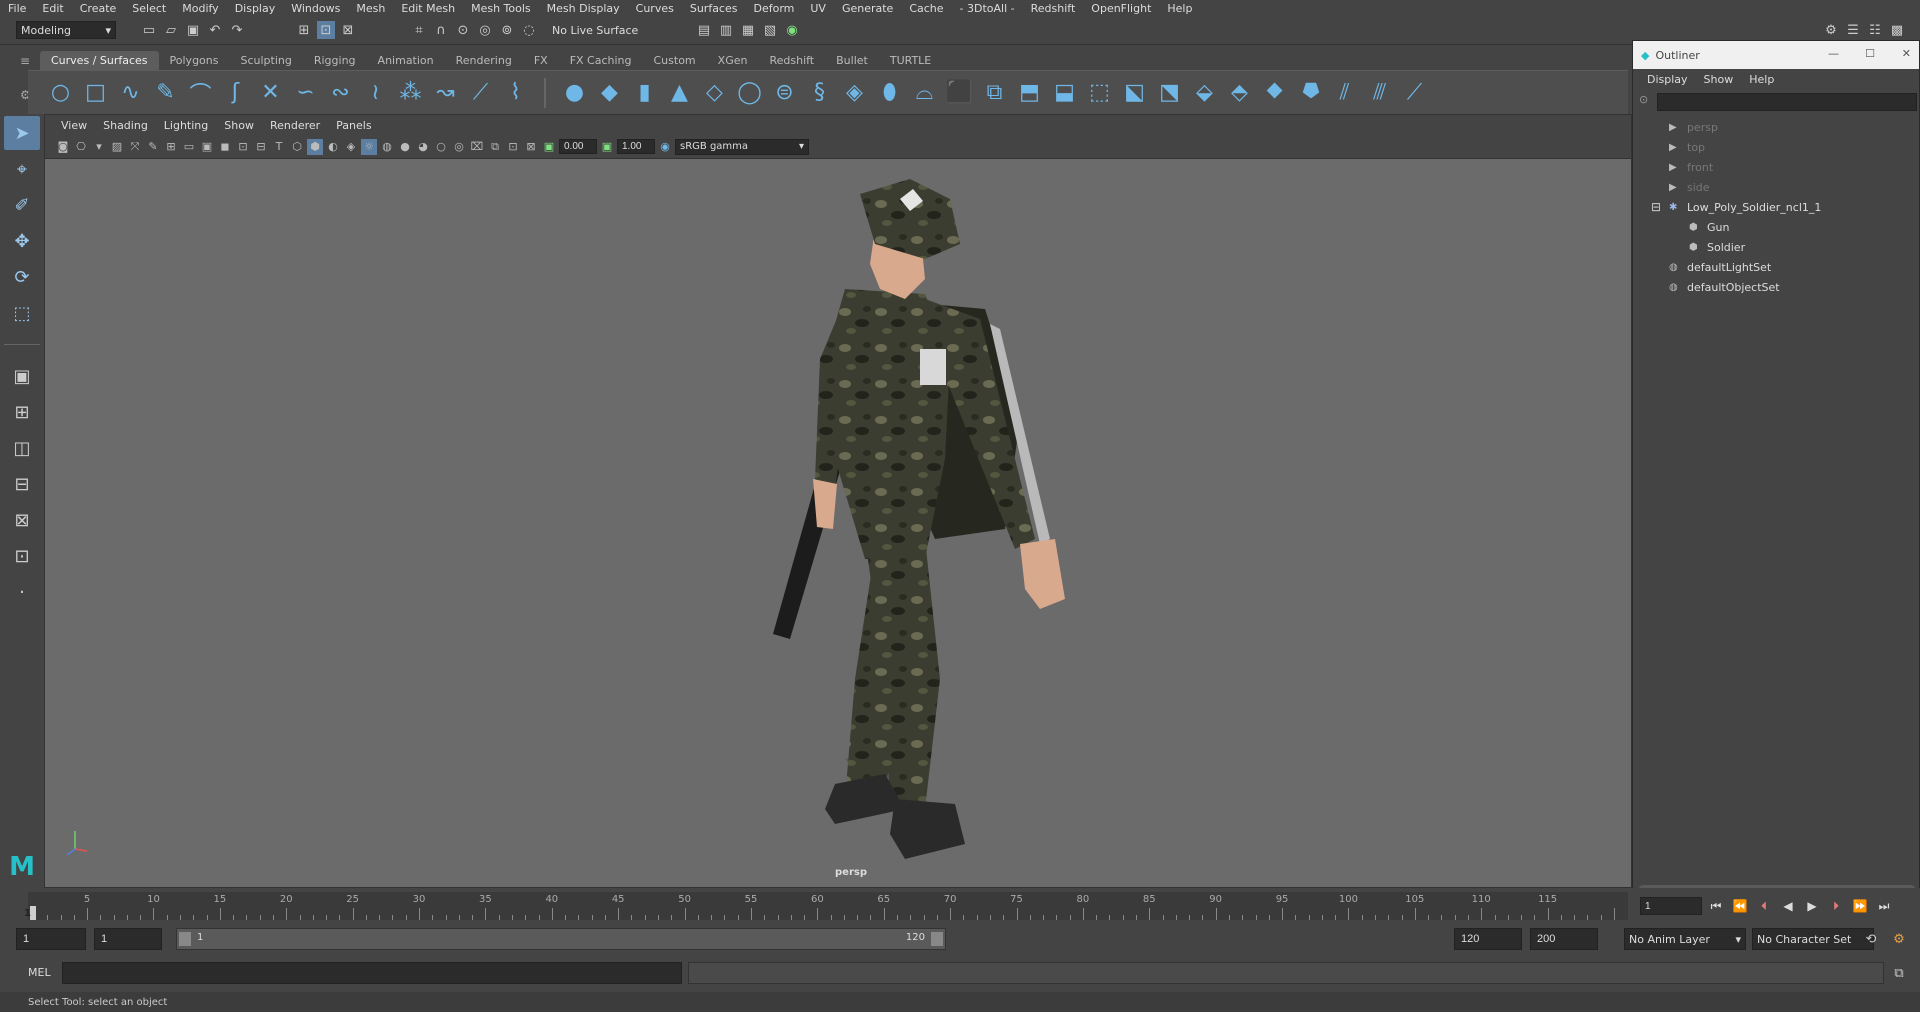 Image resolution: width=1920 pixels, height=1012 pixels. What do you see at coordinates (52, 8) in the screenshot?
I see `menu-item: Edit` at bounding box center [52, 8].